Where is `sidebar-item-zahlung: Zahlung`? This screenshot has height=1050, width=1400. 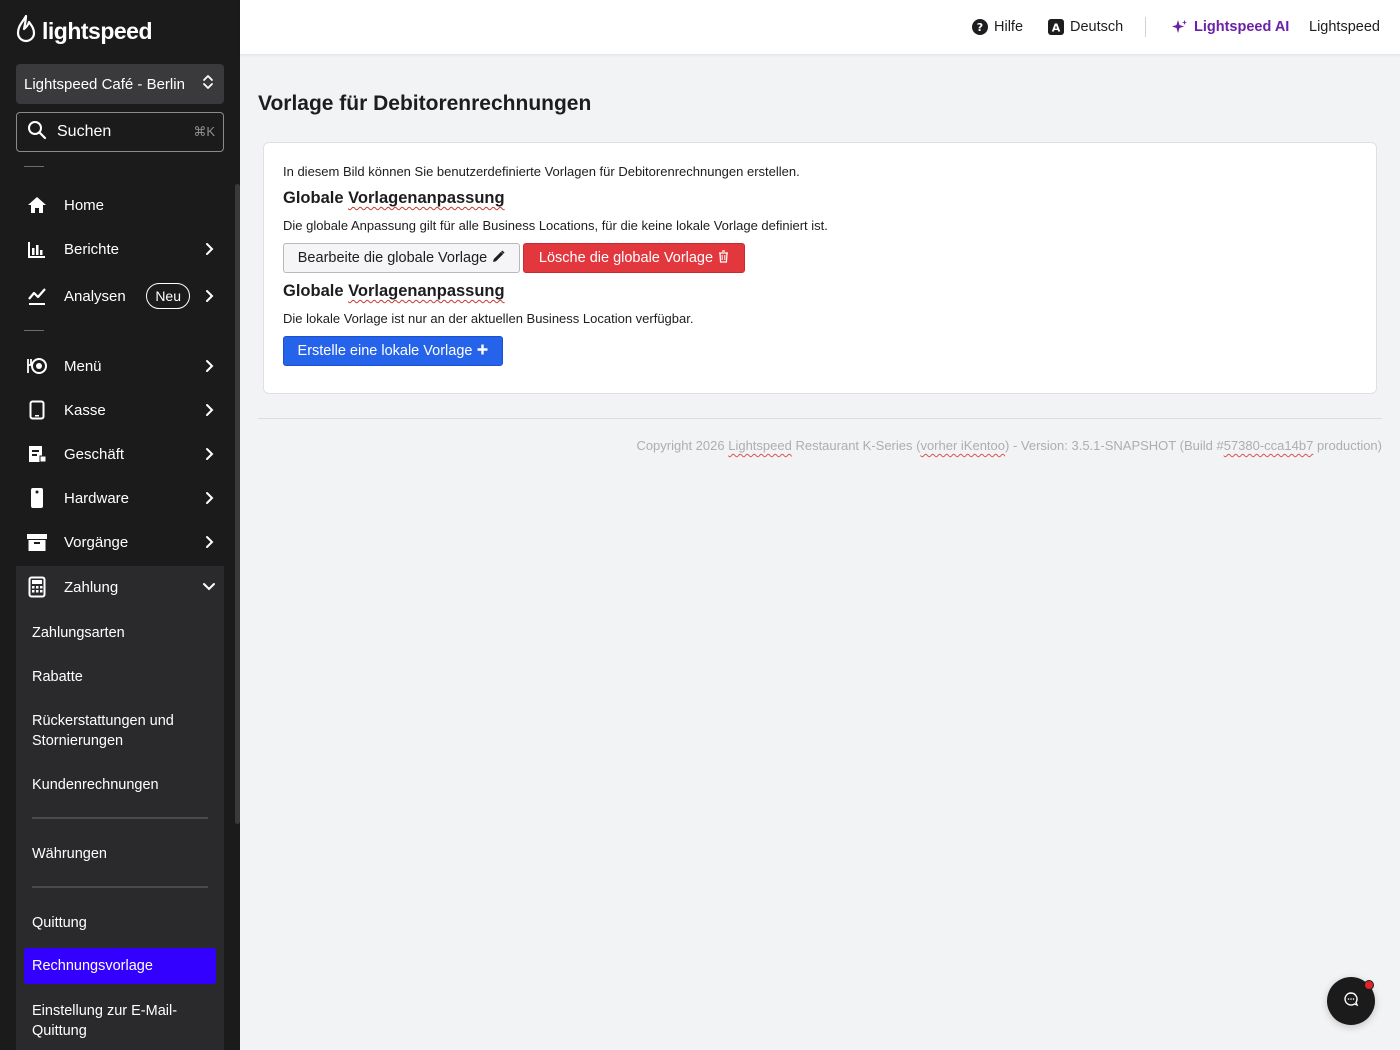 sidebar-item-zahlung: Zahlung is located at coordinates (120, 587).